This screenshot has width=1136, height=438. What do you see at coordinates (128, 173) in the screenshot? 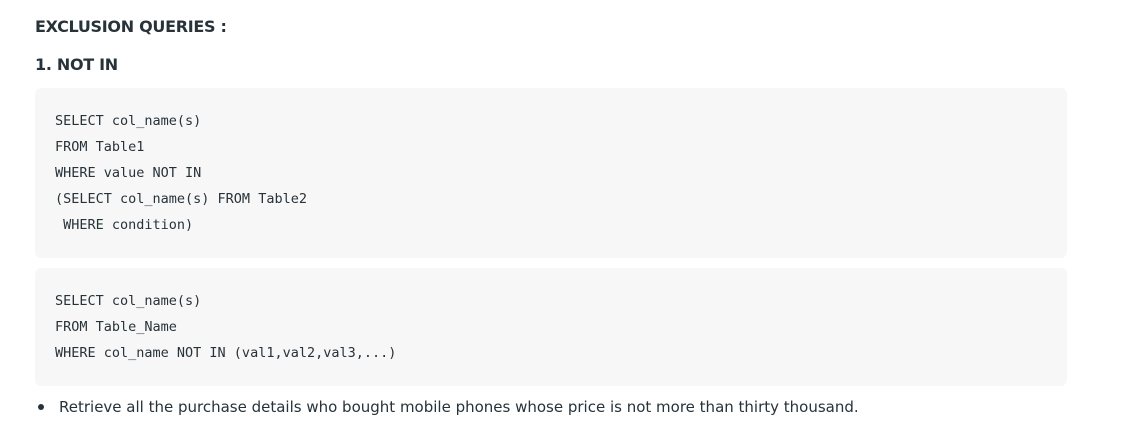
I see `code-line: WHERE value NOT IN` at bounding box center [128, 173].